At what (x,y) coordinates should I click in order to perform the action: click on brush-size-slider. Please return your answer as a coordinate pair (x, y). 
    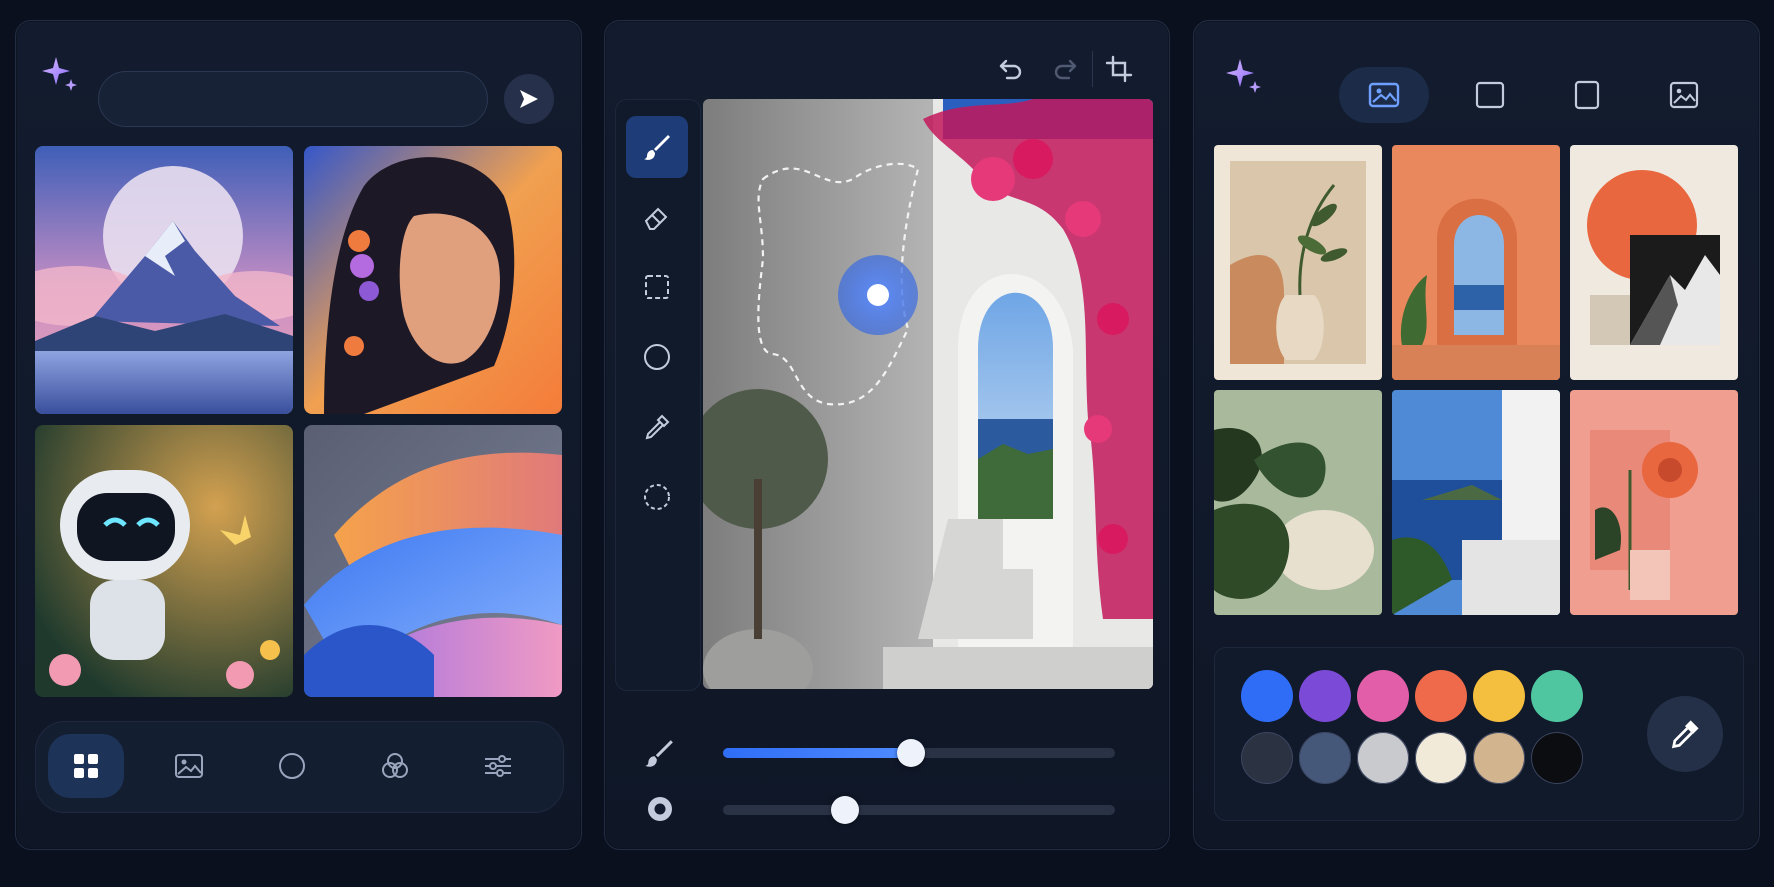
    Looking at the image, I should click on (919, 753).